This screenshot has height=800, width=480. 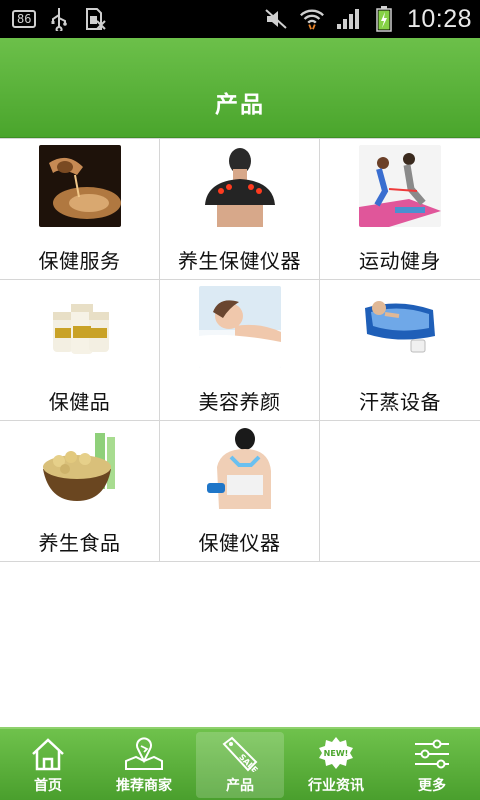 What do you see at coordinates (400, 491) in the screenshot?
I see `empty-cell` at bounding box center [400, 491].